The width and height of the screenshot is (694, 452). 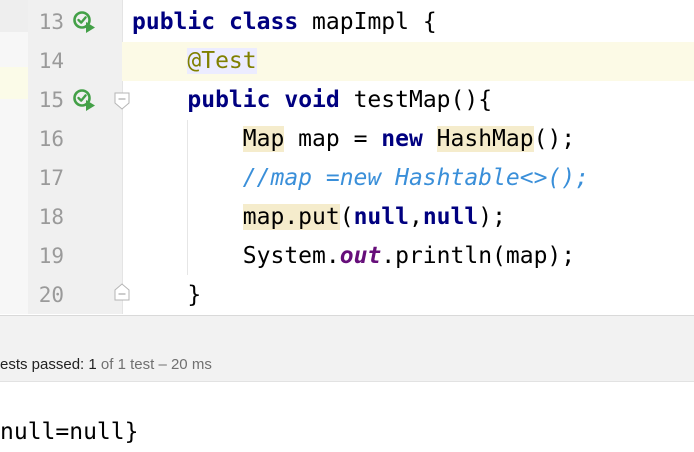 What do you see at coordinates (51, 295) in the screenshot?
I see `line-number: 20` at bounding box center [51, 295].